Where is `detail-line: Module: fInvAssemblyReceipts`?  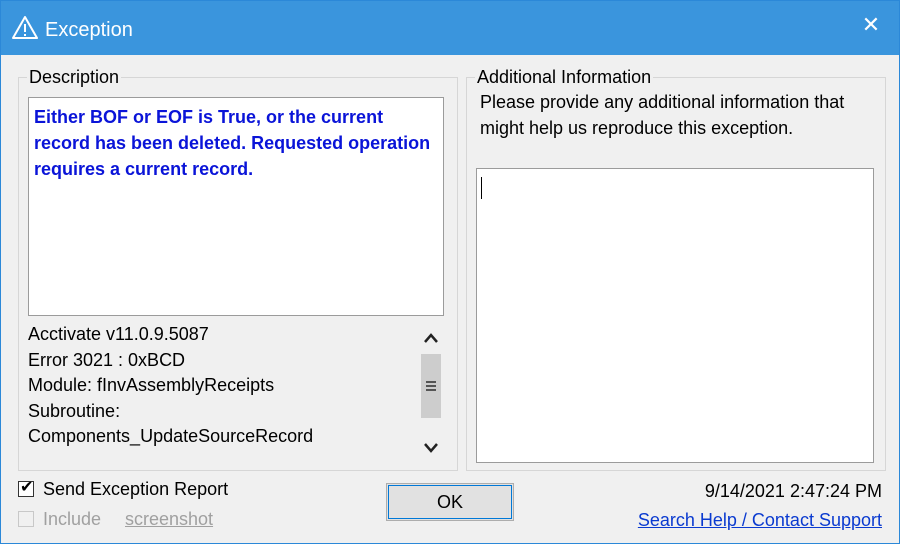
detail-line: Module: fInvAssemblyReceipts is located at coordinates (151, 385).